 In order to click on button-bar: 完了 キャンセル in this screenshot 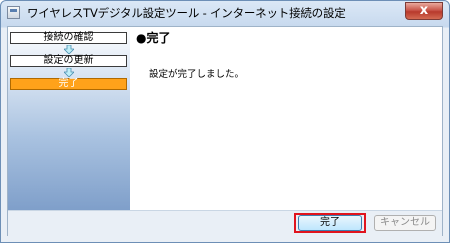, I will do `click(225, 223)`.